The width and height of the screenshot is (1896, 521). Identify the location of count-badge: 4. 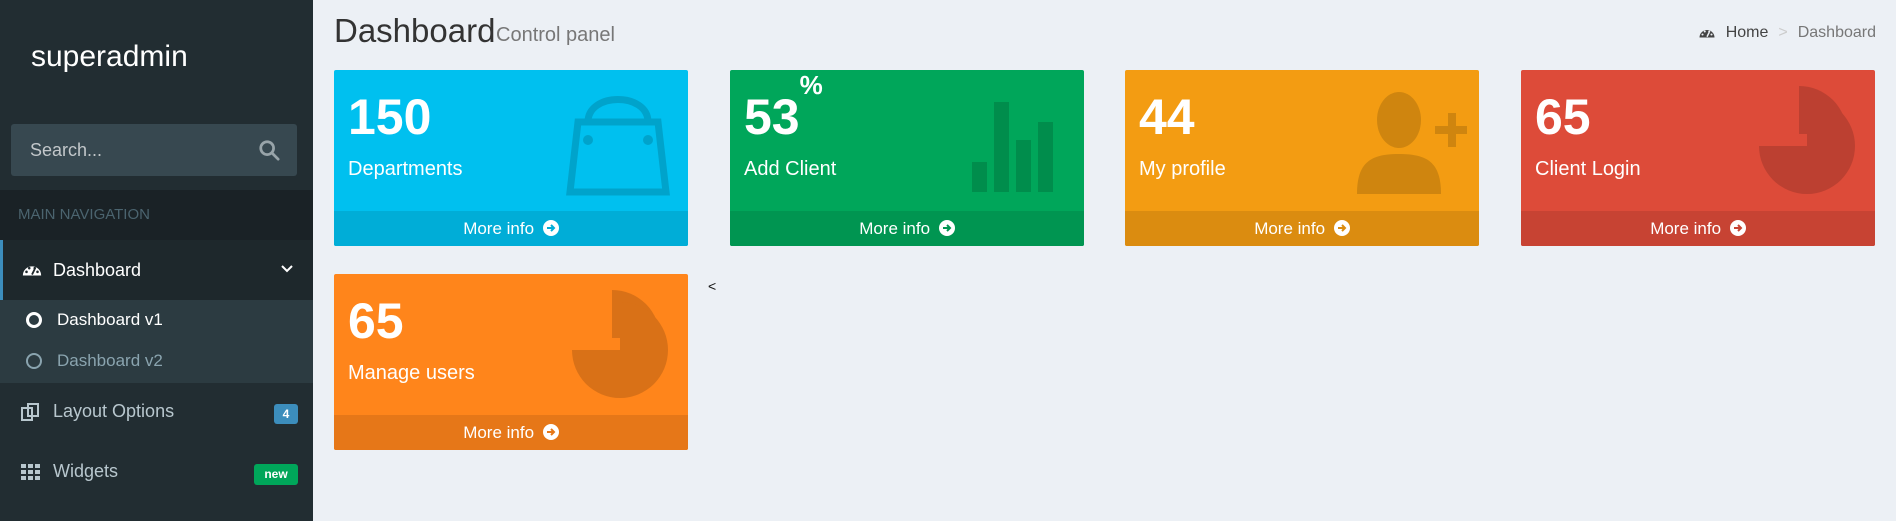
(286, 414).